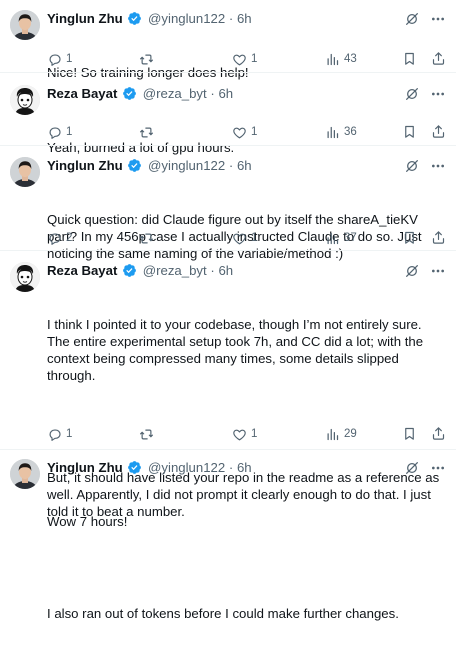 This screenshot has width=456, height=656. What do you see at coordinates (341, 434) in the screenshot?
I see `views-button: 29` at bounding box center [341, 434].